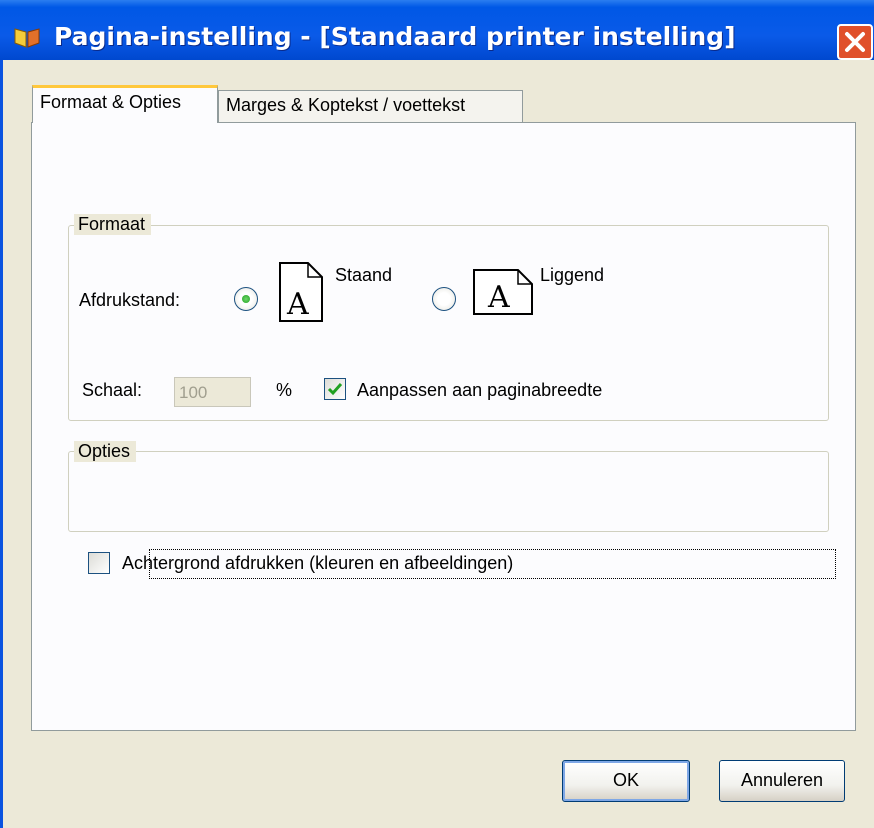 This screenshot has width=874, height=828. I want to click on portrait-radio, so click(246, 299).